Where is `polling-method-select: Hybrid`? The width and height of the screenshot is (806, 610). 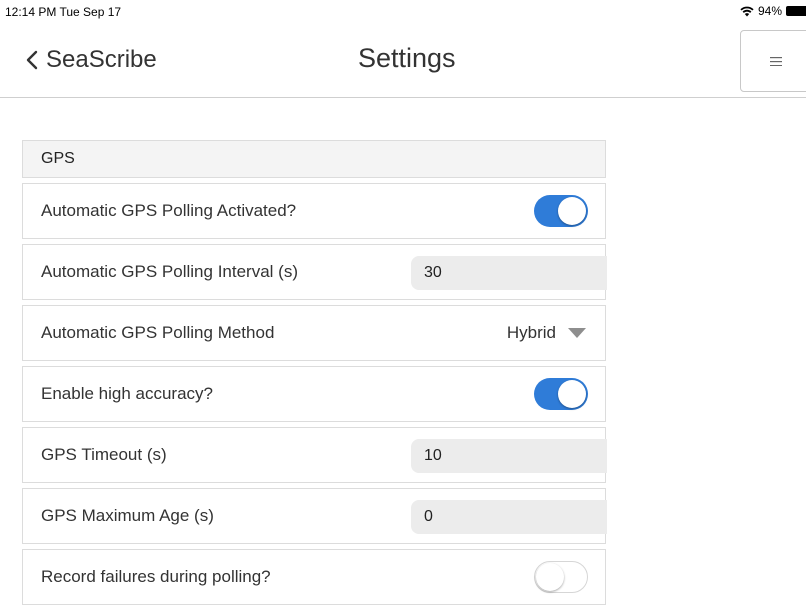
polling-method-select: Hybrid is located at coordinates (546, 333).